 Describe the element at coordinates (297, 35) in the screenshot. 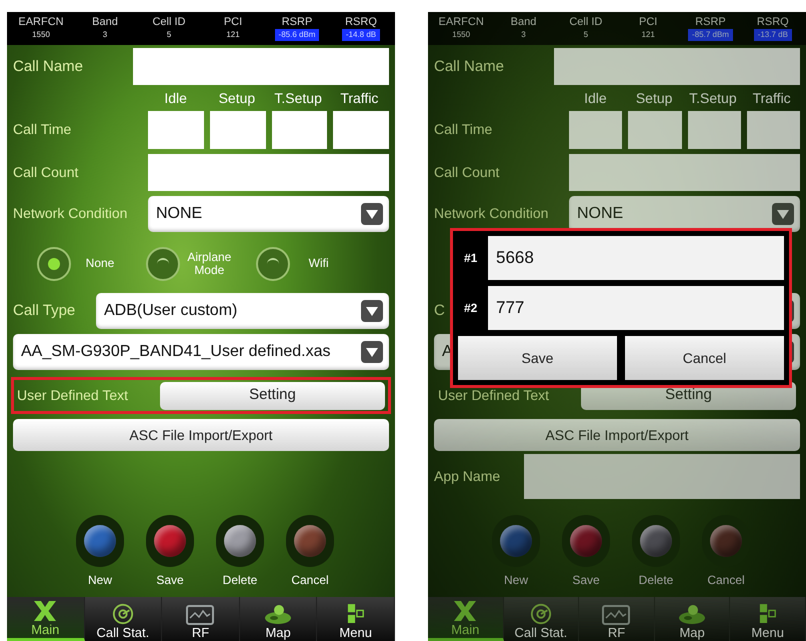

I see `header-value: -85.6 dBm` at that location.